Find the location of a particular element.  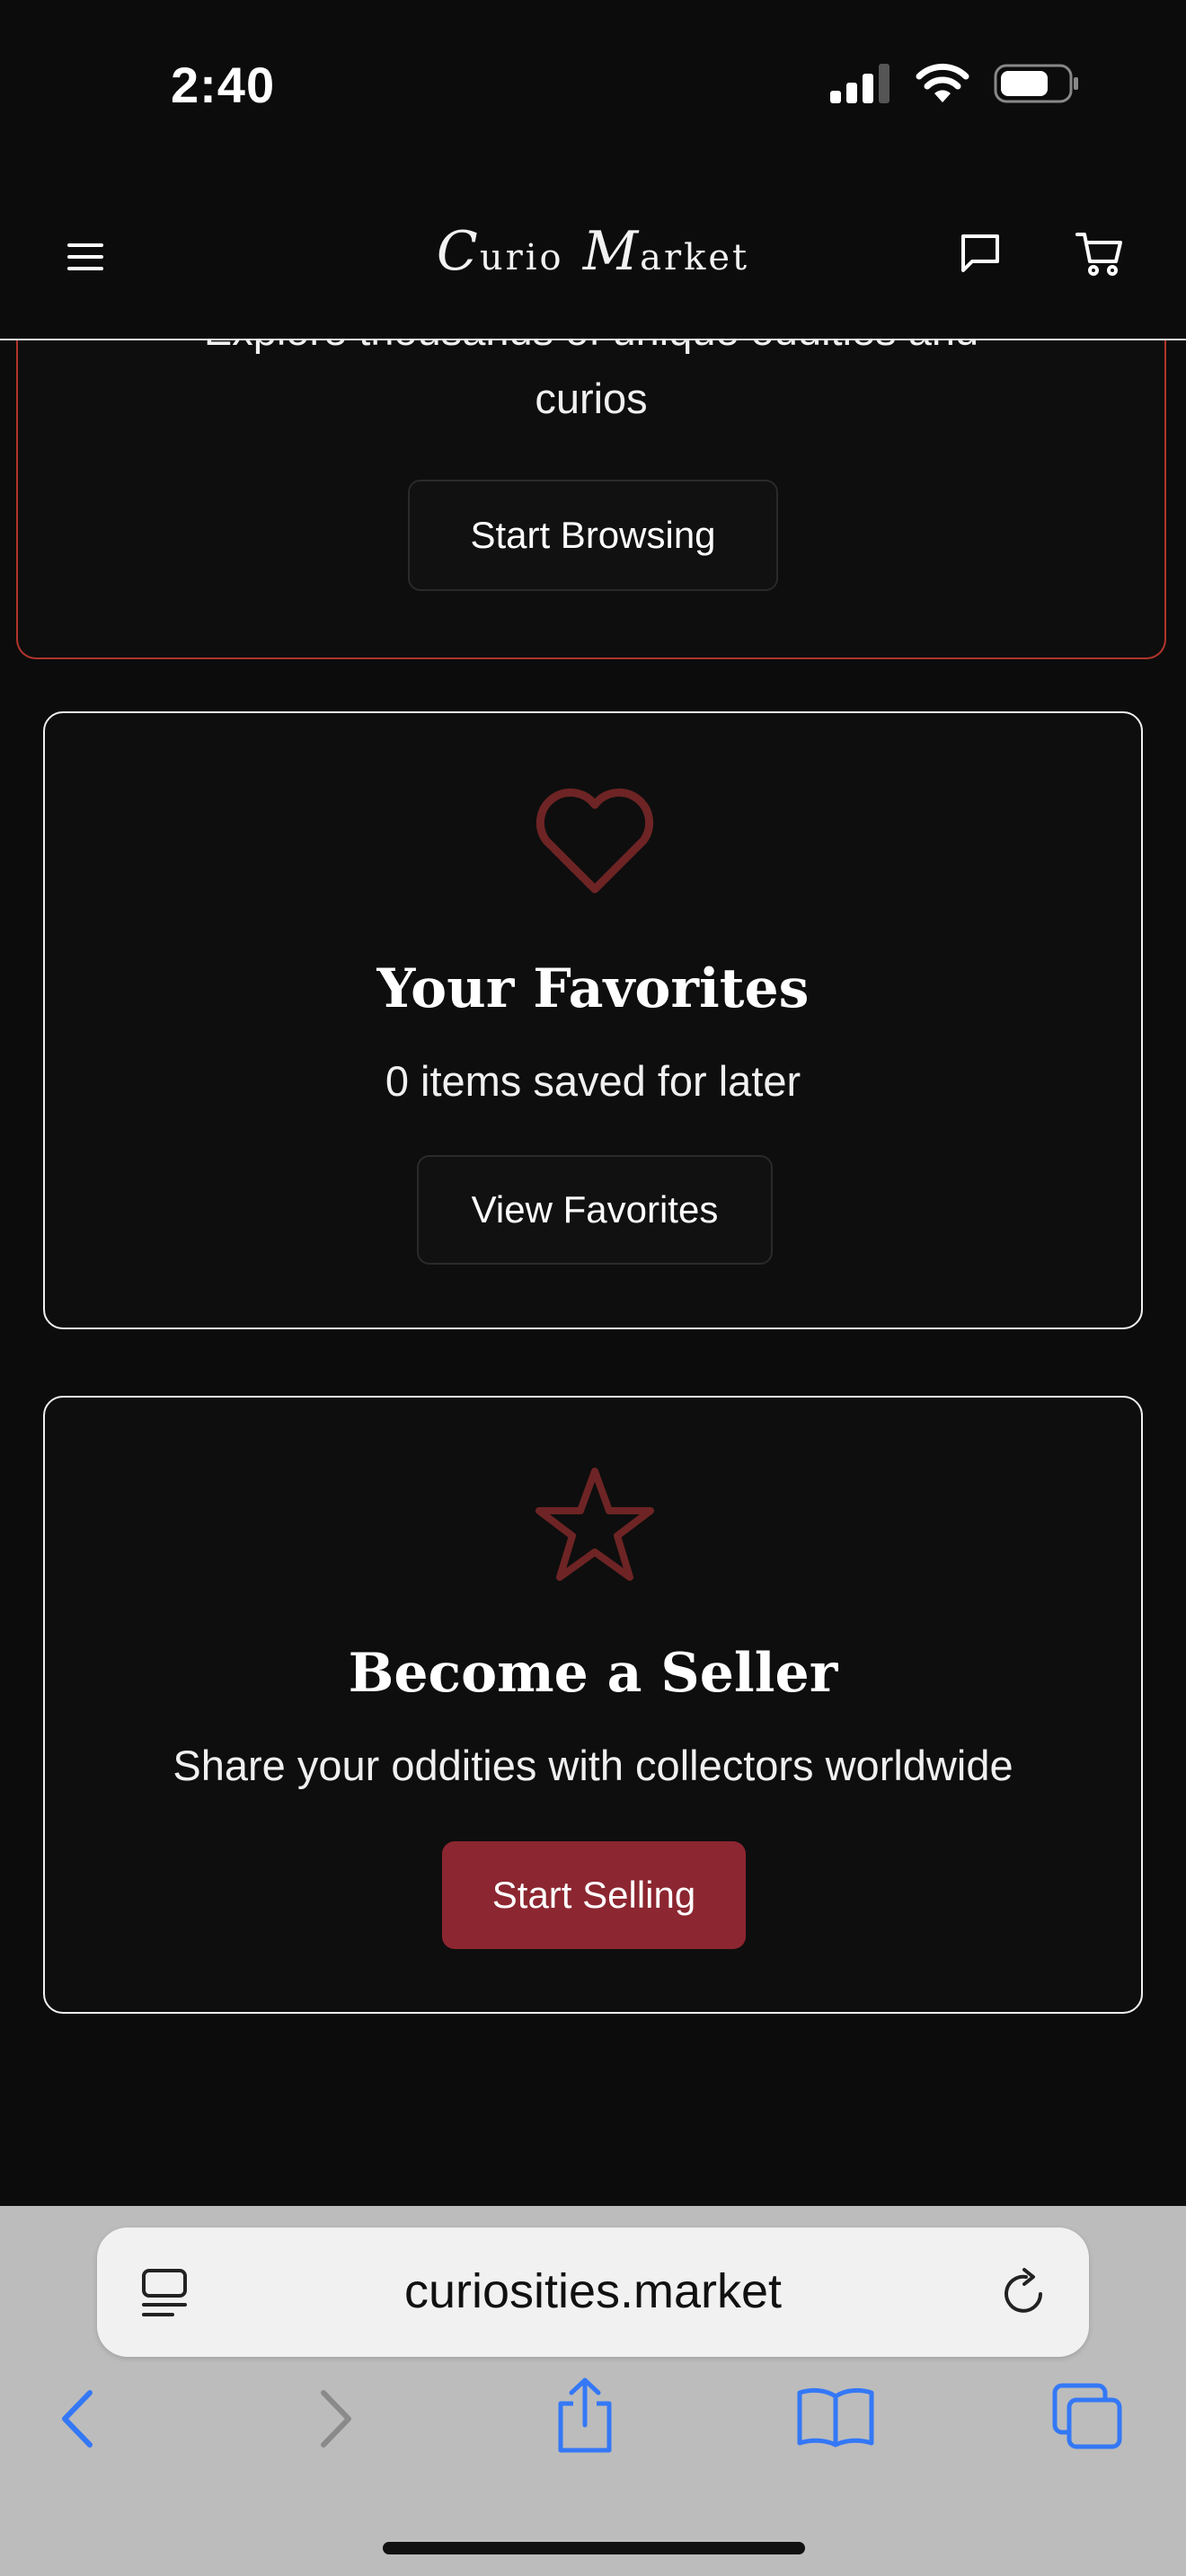

address-bar: curiosities.market is located at coordinates (593, 2292).